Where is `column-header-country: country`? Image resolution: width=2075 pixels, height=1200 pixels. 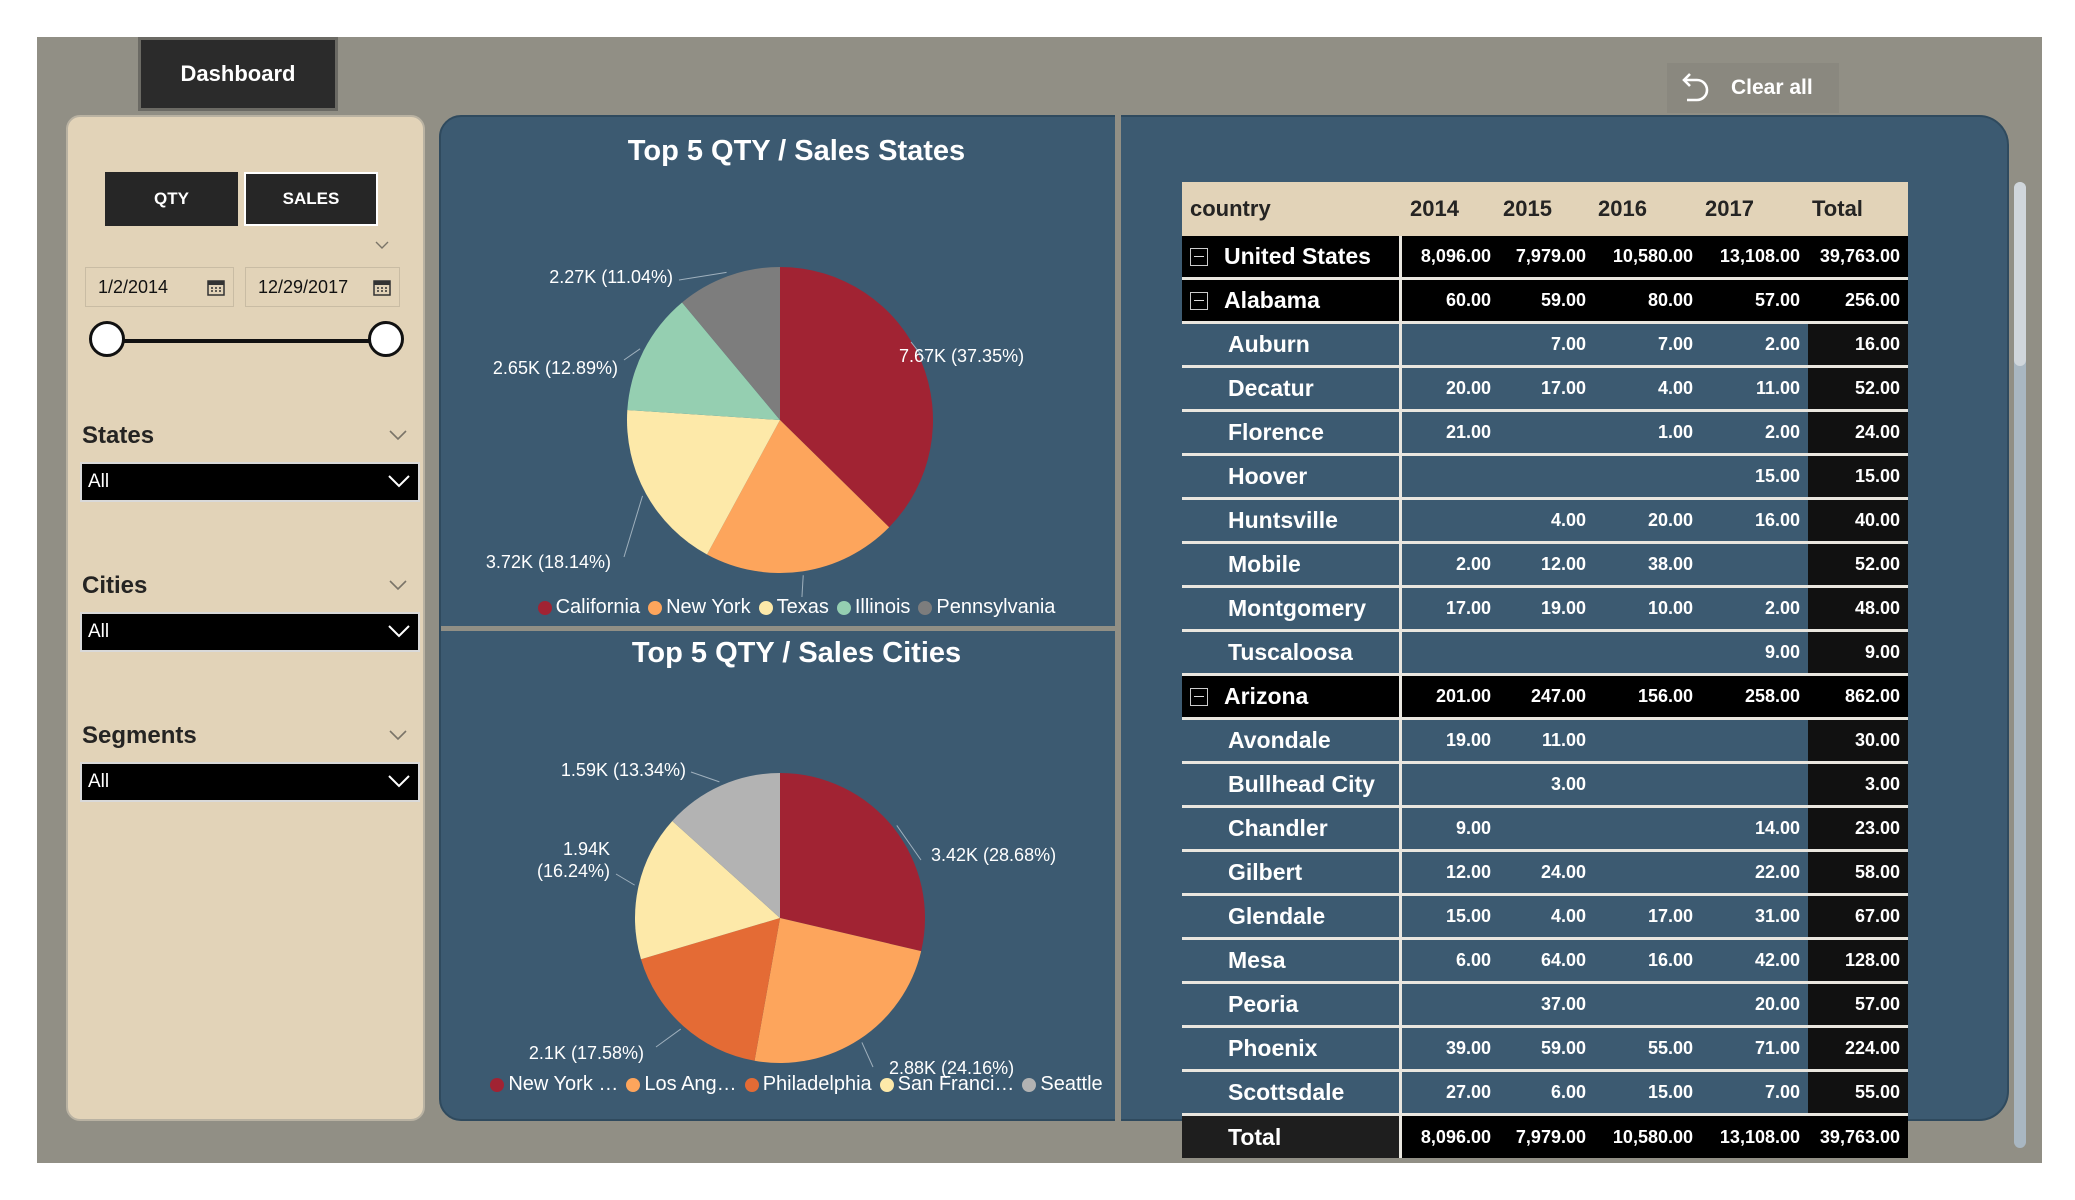
column-header-country: country is located at coordinates (1292, 209).